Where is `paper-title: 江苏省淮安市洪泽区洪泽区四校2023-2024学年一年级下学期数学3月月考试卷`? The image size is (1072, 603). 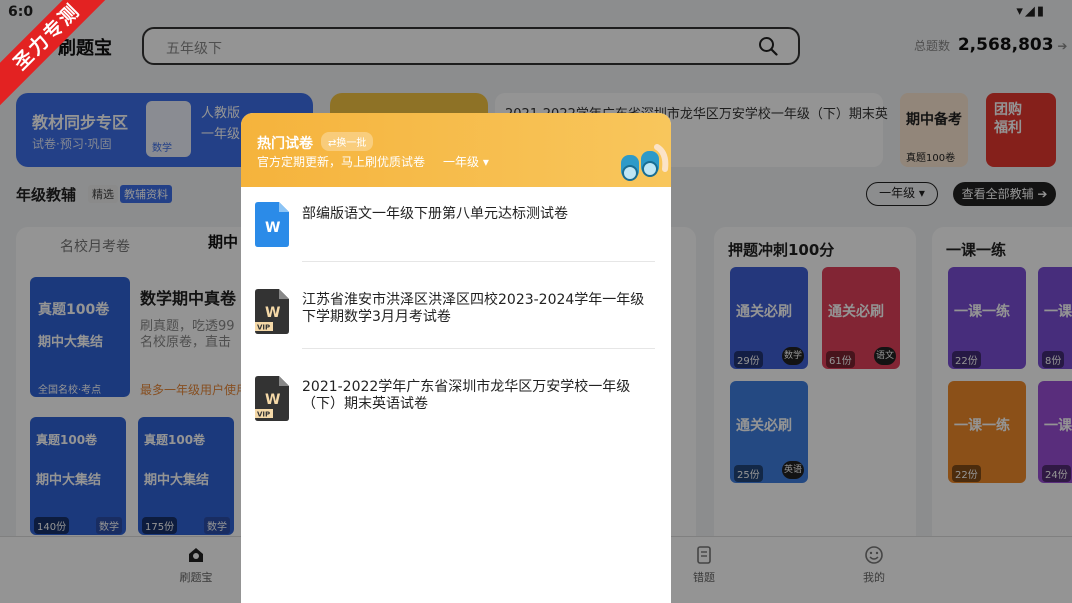
paper-title: 江苏省淮安市洪泽区洪泽区四校2023-2024学年一年级下学期数学3月月考试卷 is located at coordinates (473, 308).